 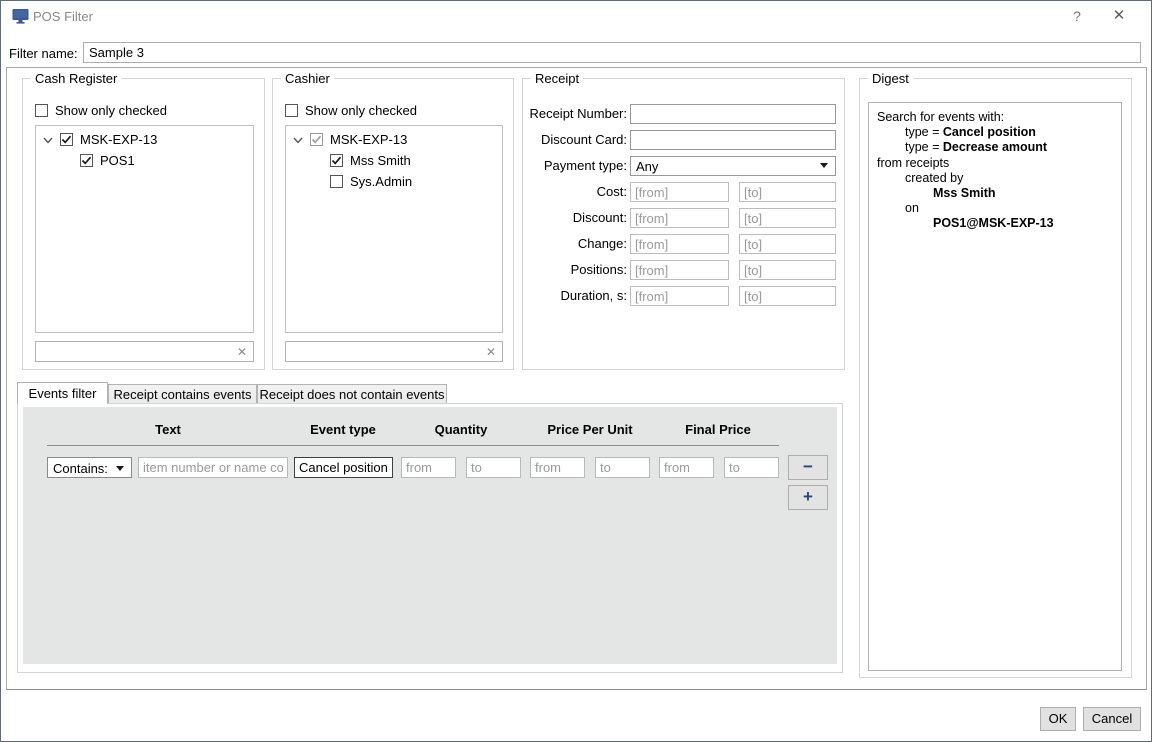 I want to click on tree-item: POS1, so click(x=144, y=160).